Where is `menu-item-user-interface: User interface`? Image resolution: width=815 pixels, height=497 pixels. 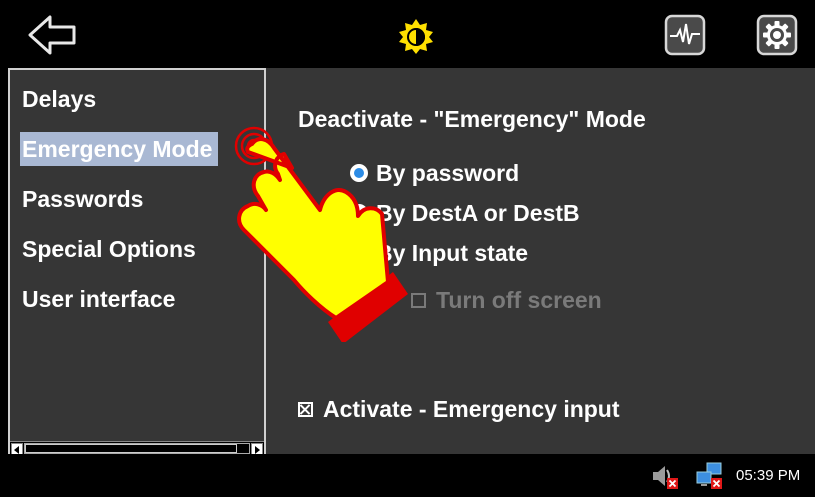
menu-item-user-interface: User interface is located at coordinates (137, 307).